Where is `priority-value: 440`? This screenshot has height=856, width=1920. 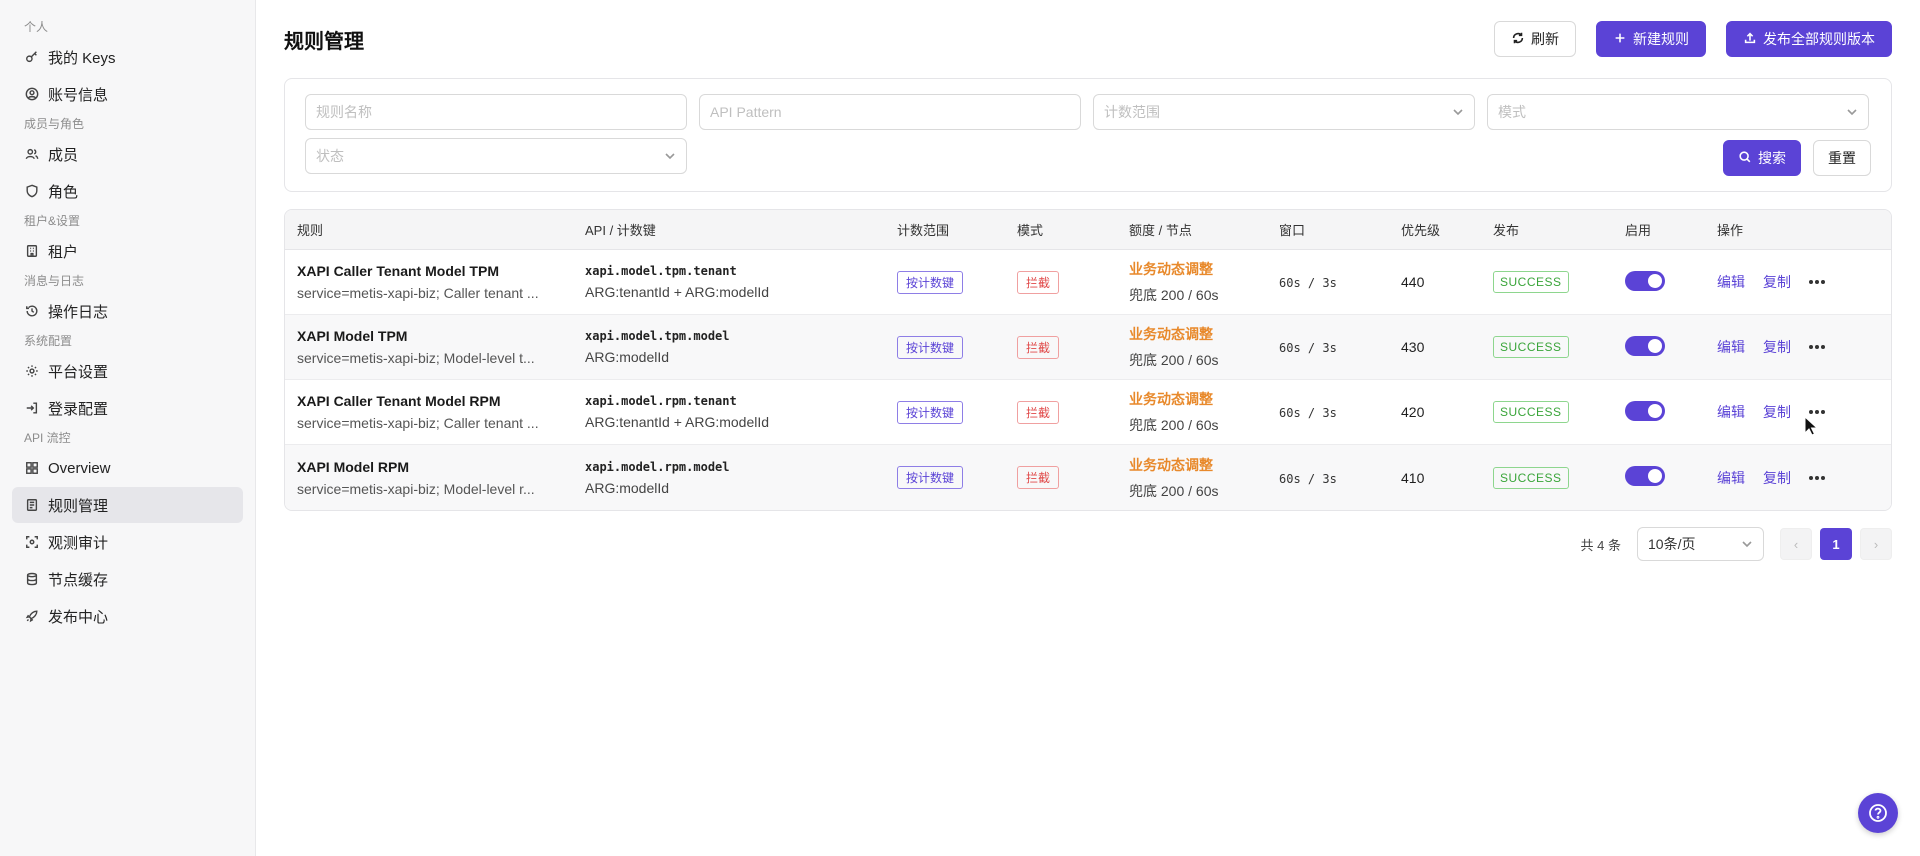 priority-value: 440 is located at coordinates (1413, 282).